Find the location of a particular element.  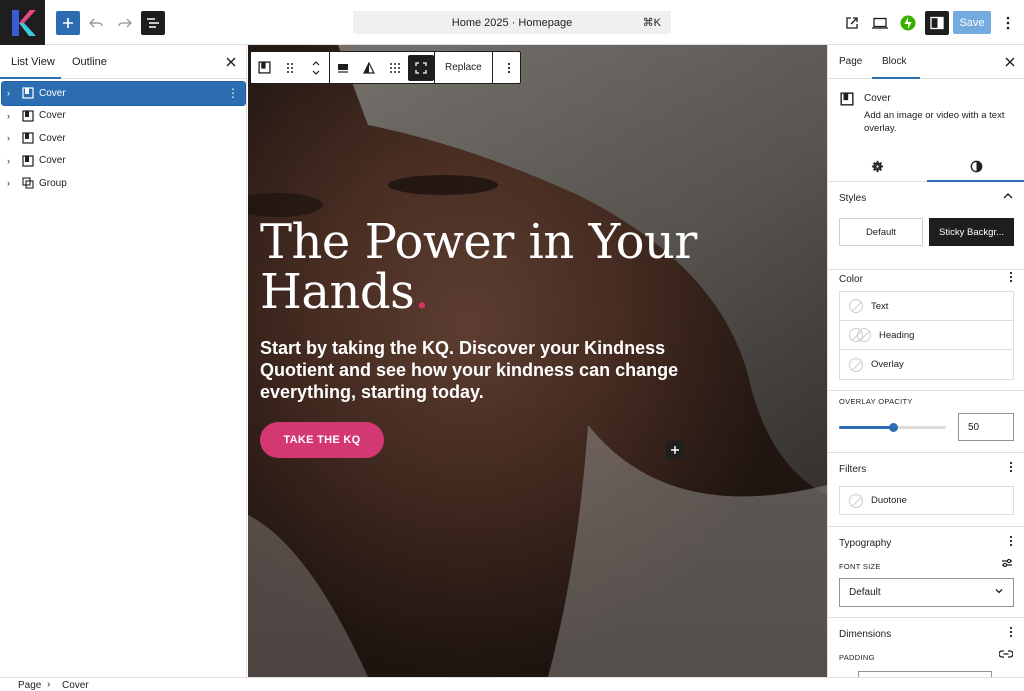

overlay-opacity-slider is located at coordinates (892, 427).